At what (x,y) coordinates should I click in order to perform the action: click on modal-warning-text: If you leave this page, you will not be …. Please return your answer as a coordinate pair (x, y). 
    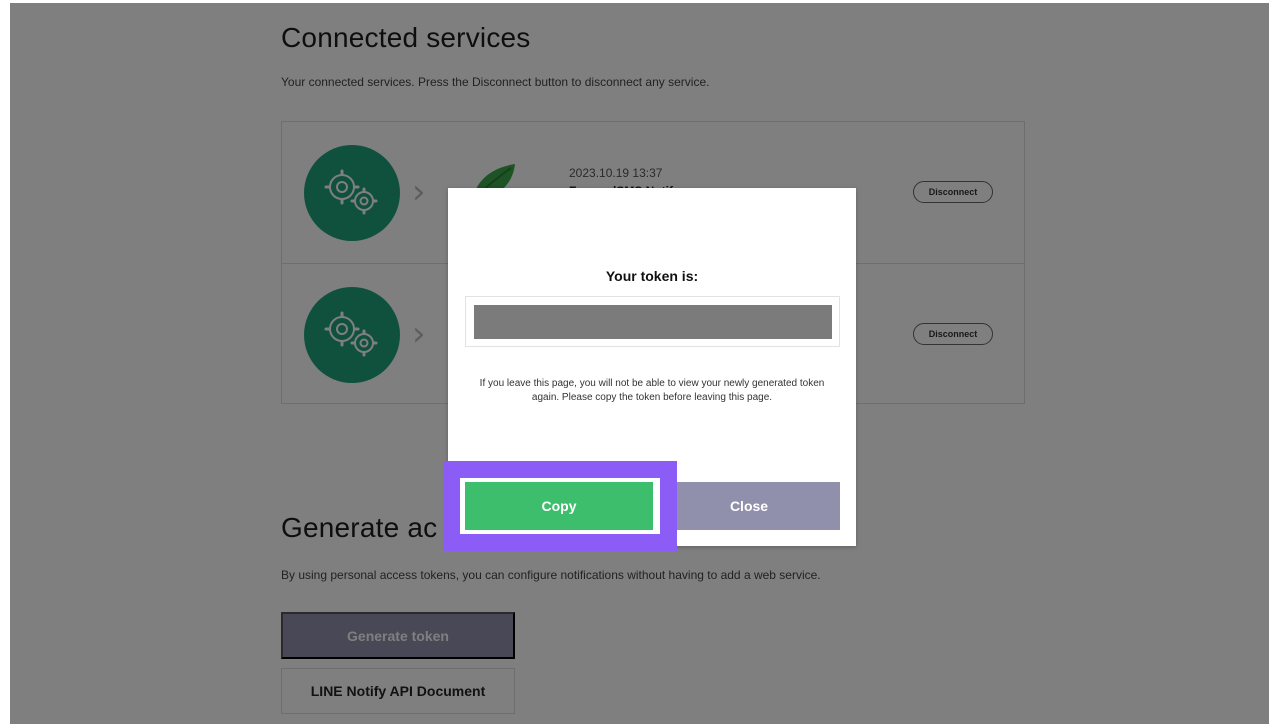
    Looking at the image, I should click on (652, 390).